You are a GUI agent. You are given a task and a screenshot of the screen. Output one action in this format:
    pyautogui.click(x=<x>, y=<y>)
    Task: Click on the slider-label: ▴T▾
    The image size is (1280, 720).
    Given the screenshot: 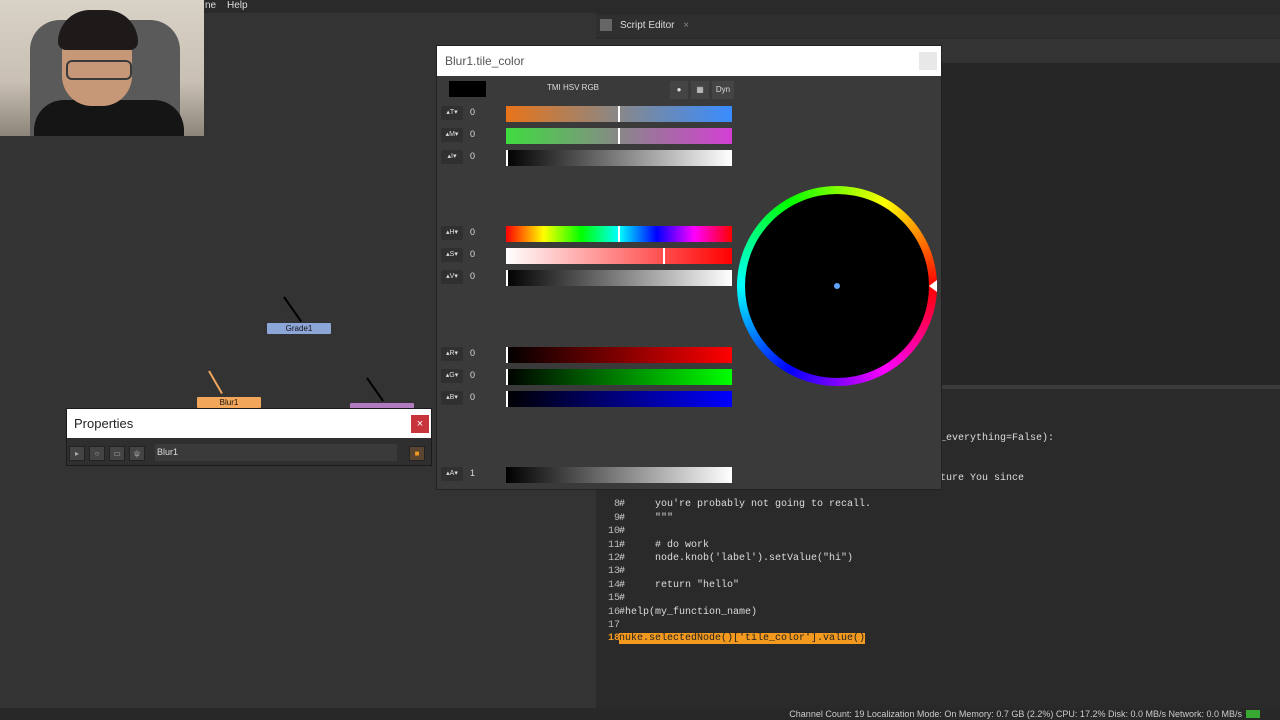 What is the action you would take?
    pyautogui.click(x=452, y=113)
    